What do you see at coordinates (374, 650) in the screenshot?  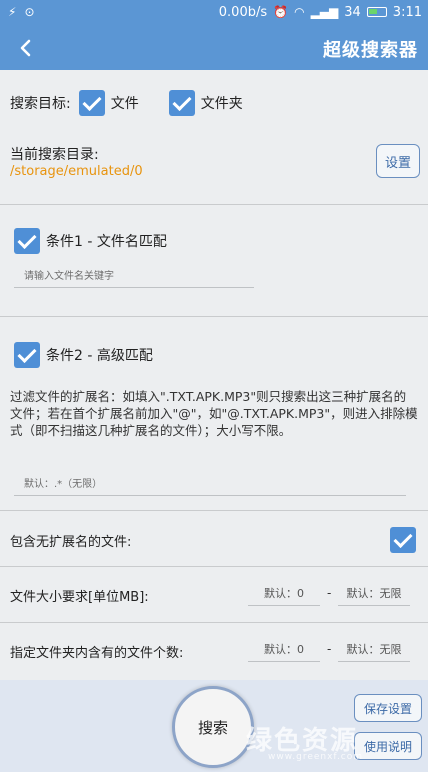 I see `count-max-input` at bounding box center [374, 650].